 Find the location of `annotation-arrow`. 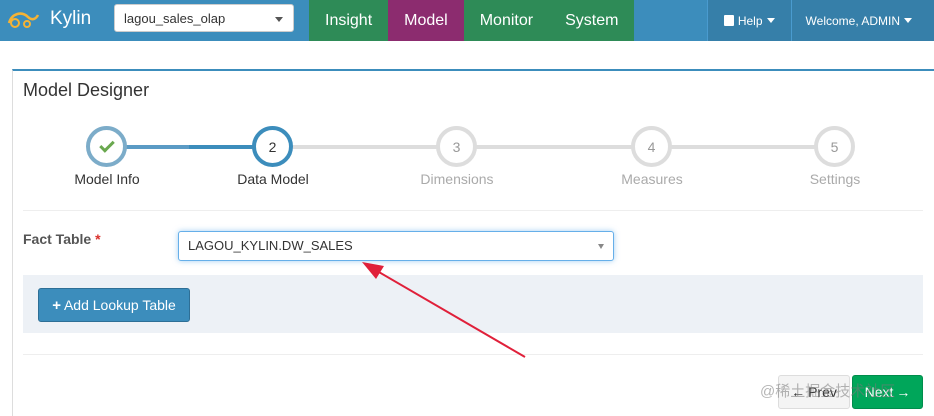

annotation-arrow is located at coordinates (444, 310).